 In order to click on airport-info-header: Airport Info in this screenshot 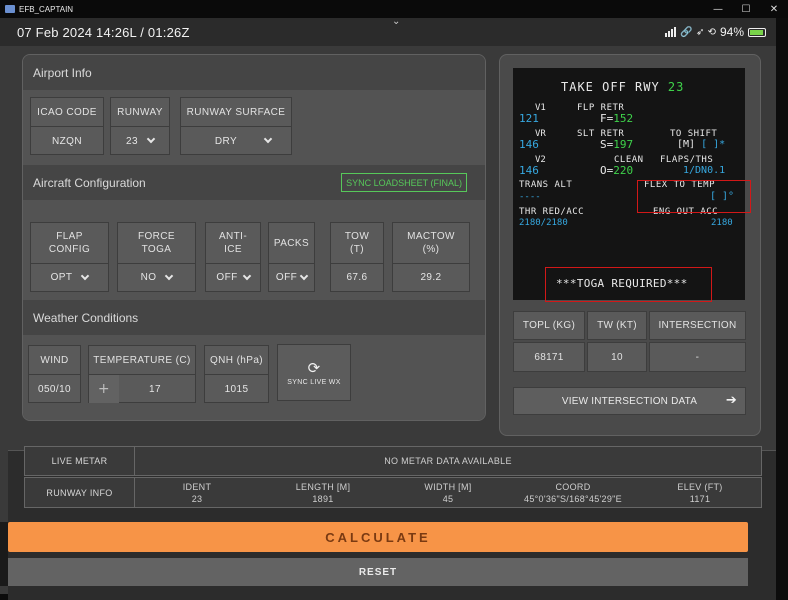, I will do `click(254, 72)`.